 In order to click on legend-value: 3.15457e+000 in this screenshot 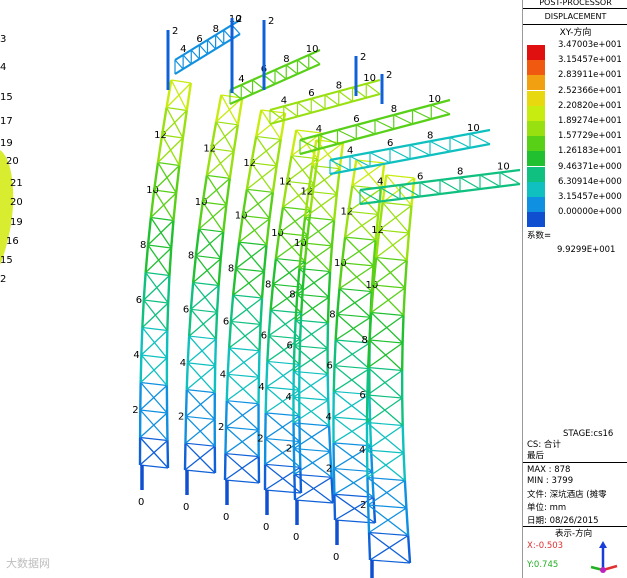, I will do `click(590, 197)`.